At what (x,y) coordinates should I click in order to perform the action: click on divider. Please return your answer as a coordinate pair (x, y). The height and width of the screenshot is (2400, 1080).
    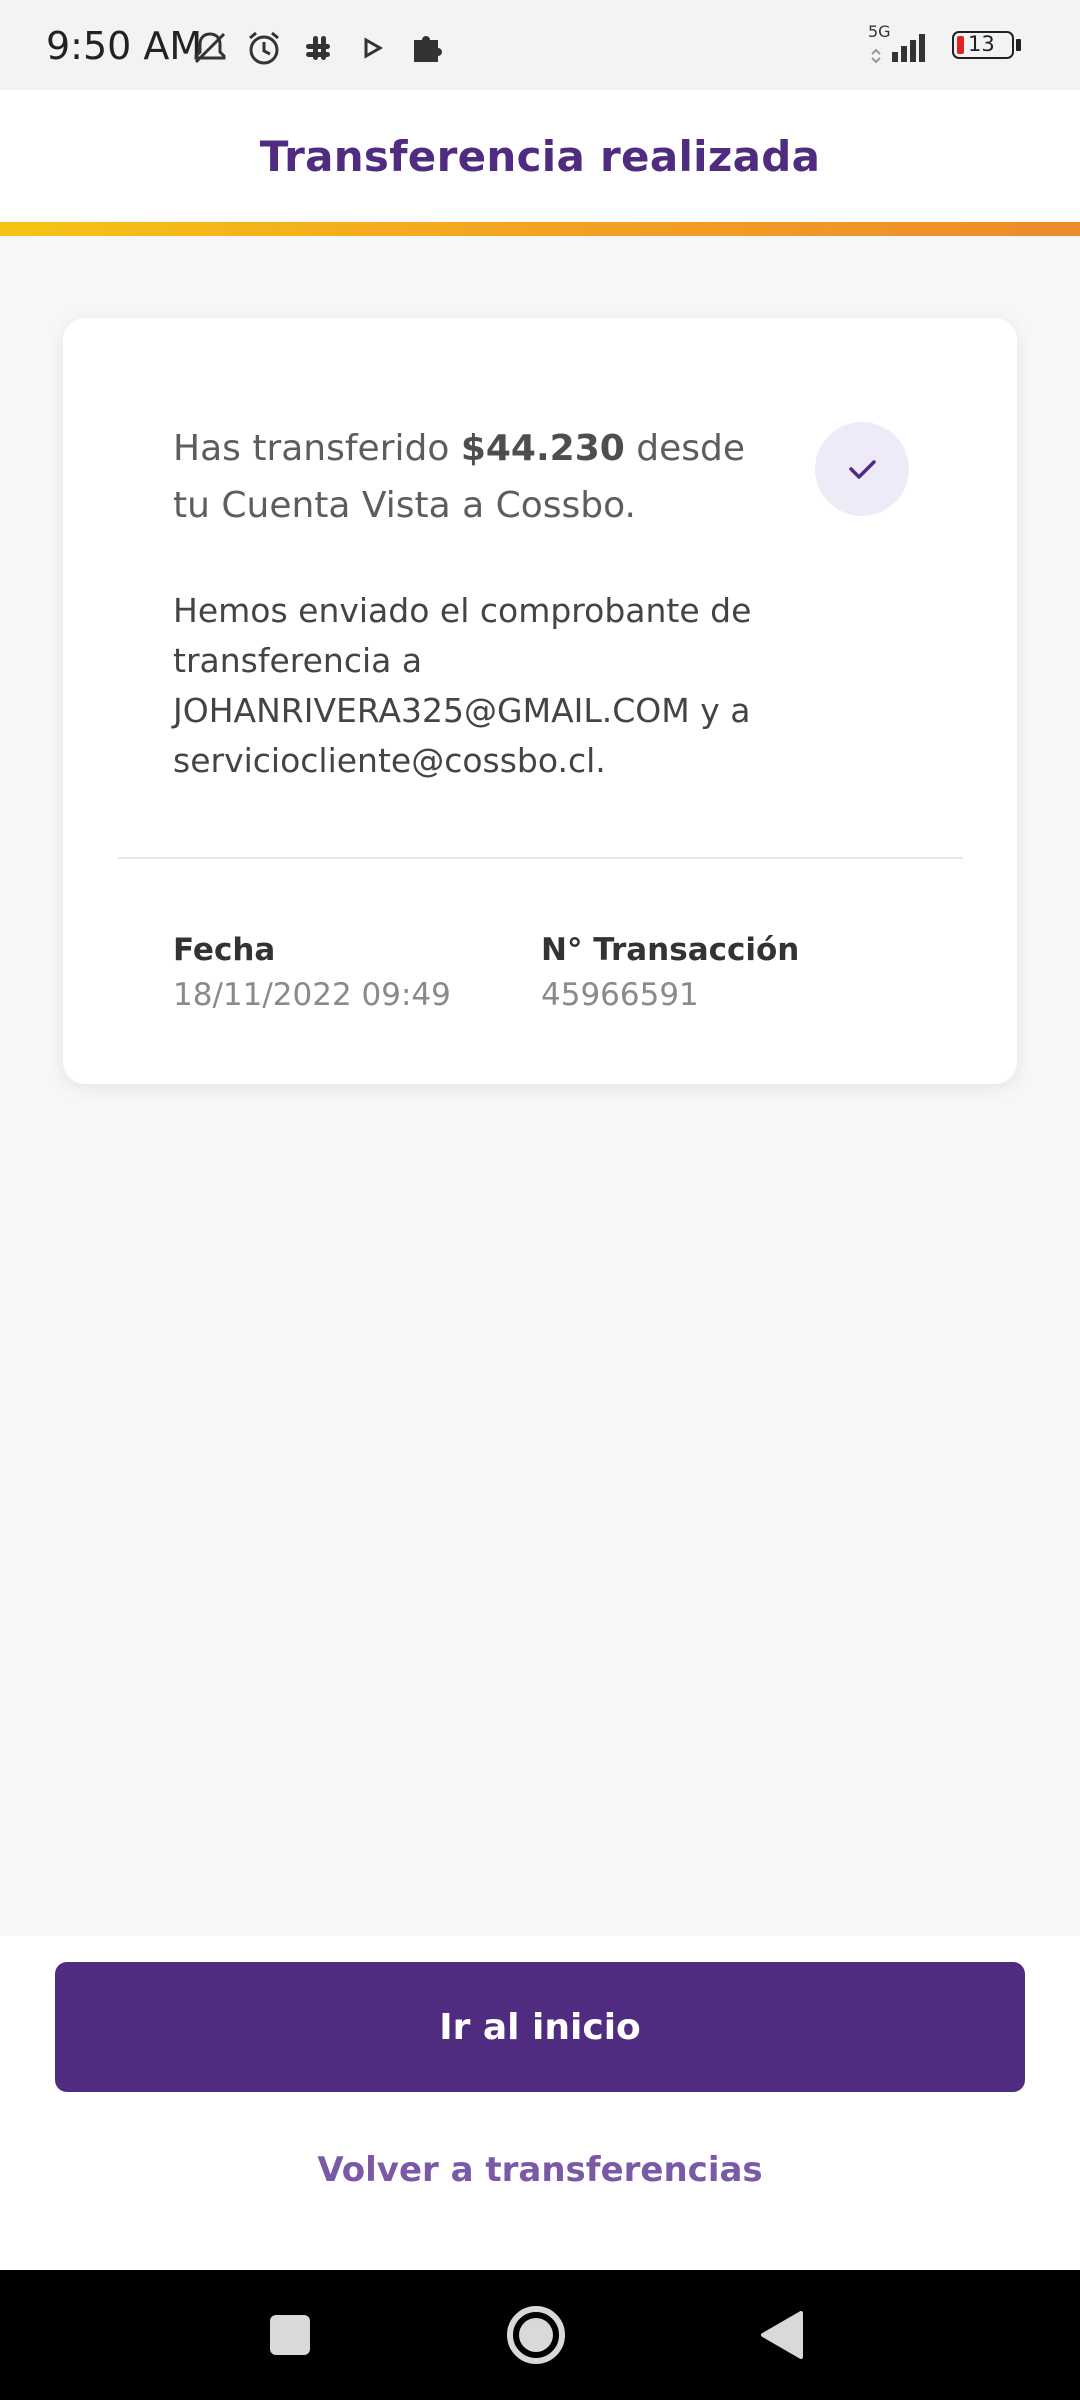
    Looking at the image, I should click on (540, 858).